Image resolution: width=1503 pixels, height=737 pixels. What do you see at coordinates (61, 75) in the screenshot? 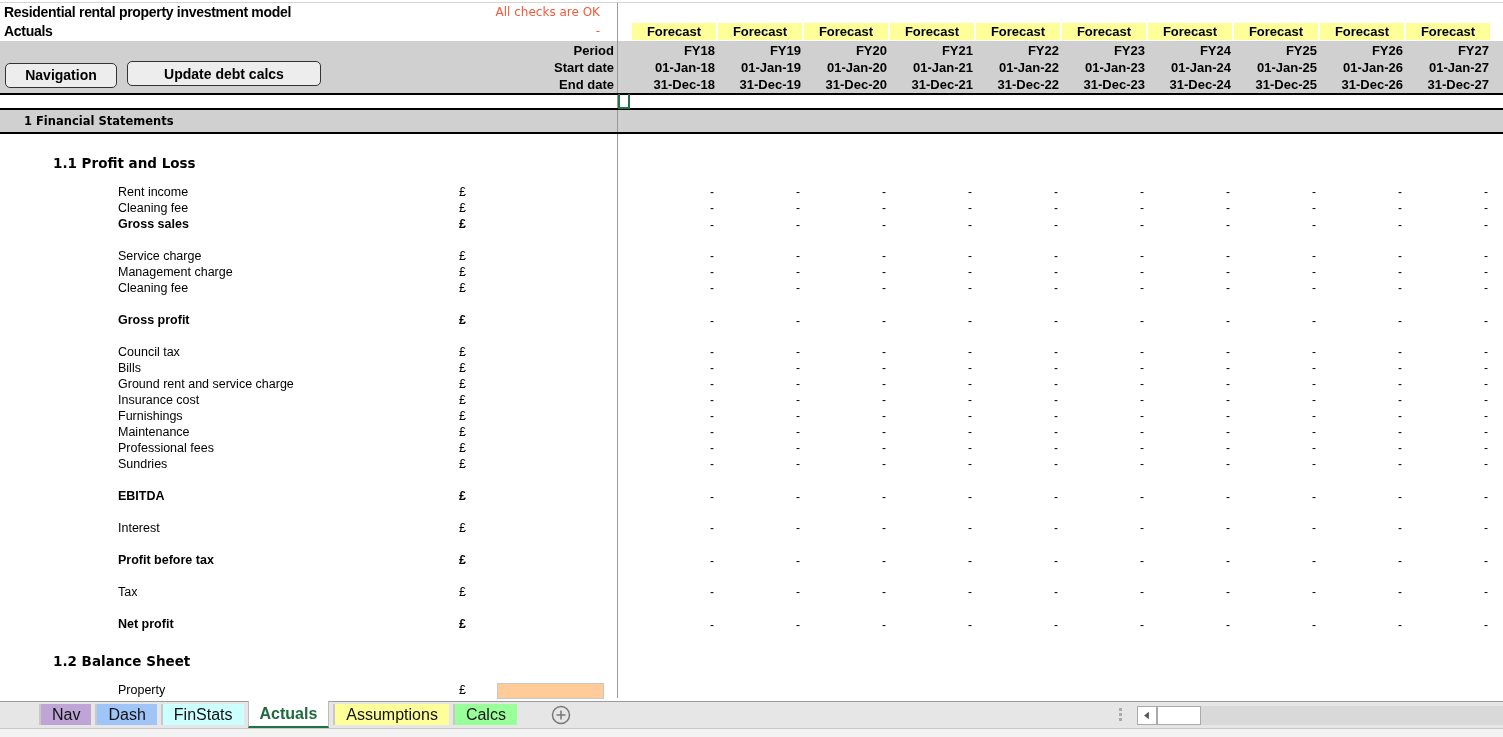
I see `macro-button: Navigation` at bounding box center [61, 75].